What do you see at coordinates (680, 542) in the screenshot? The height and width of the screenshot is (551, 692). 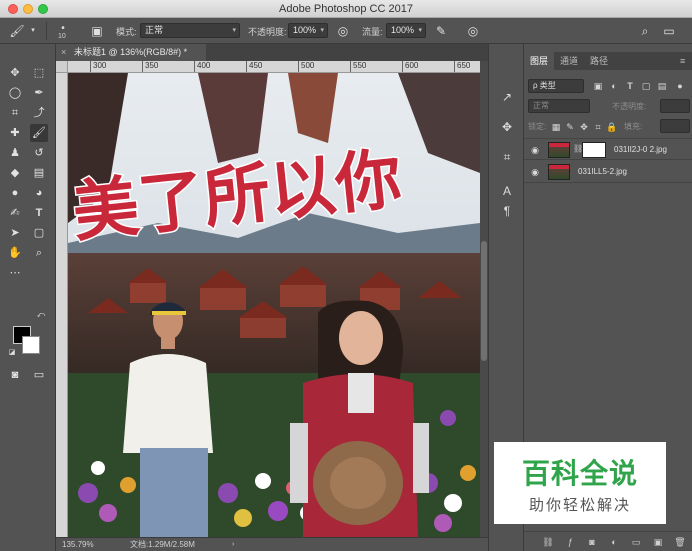 I see `delete-layer-icon: 🗑` at bounding box center [680, 542].